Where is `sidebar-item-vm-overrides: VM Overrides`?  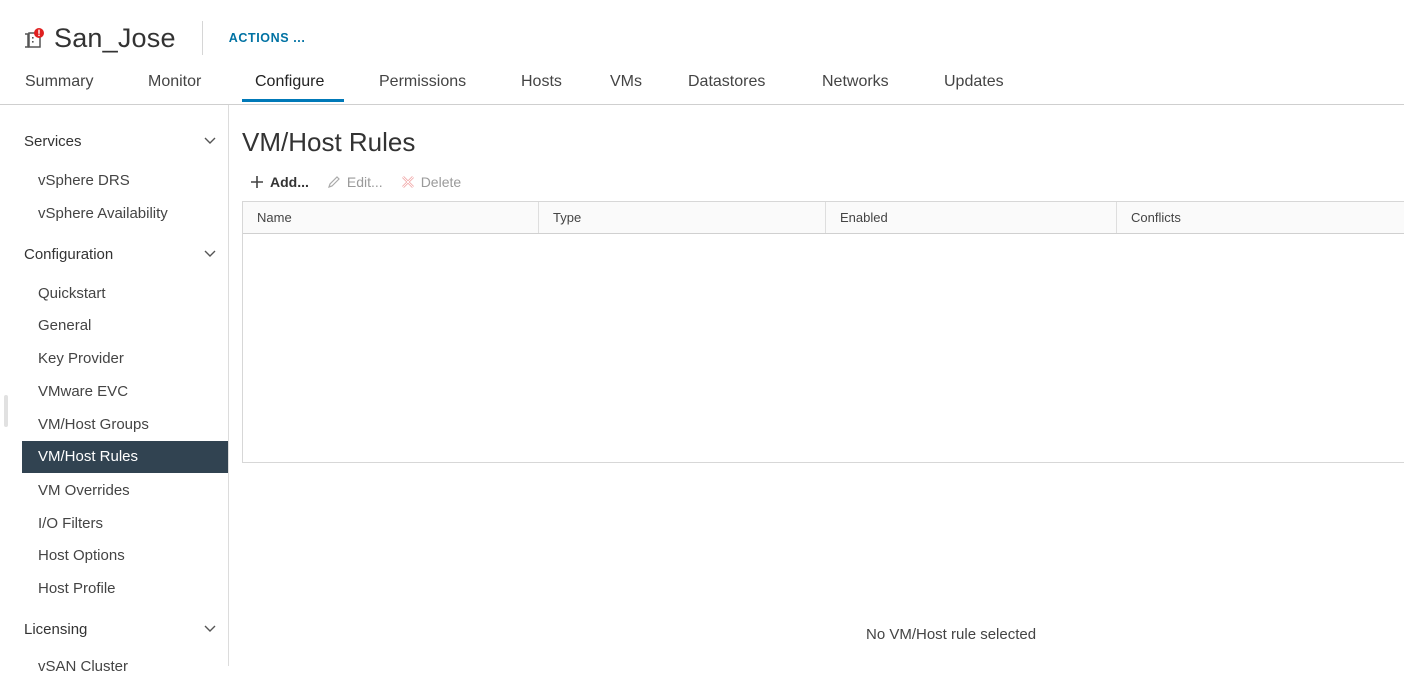
sidebar-item-vm-overrides: VM Overrides is located at coordinates (84, 490).